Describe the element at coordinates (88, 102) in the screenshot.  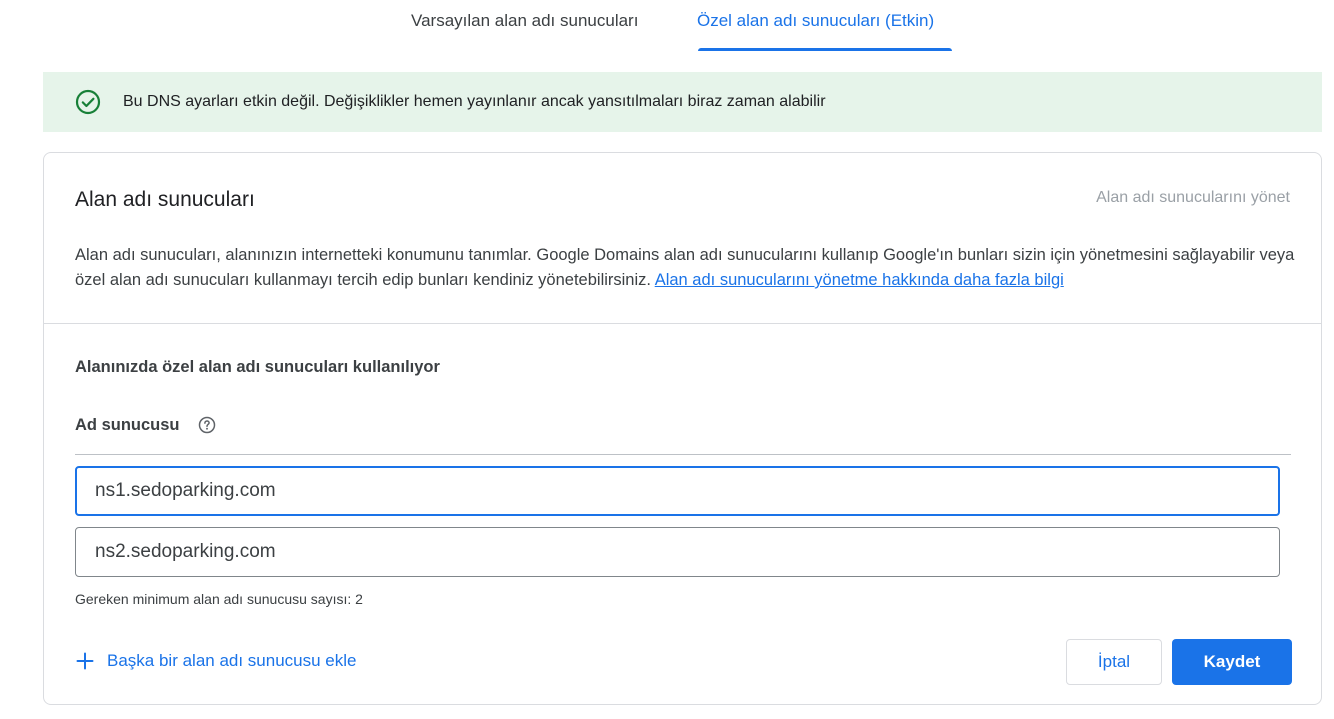
I see `check-circle-icon` at that location.